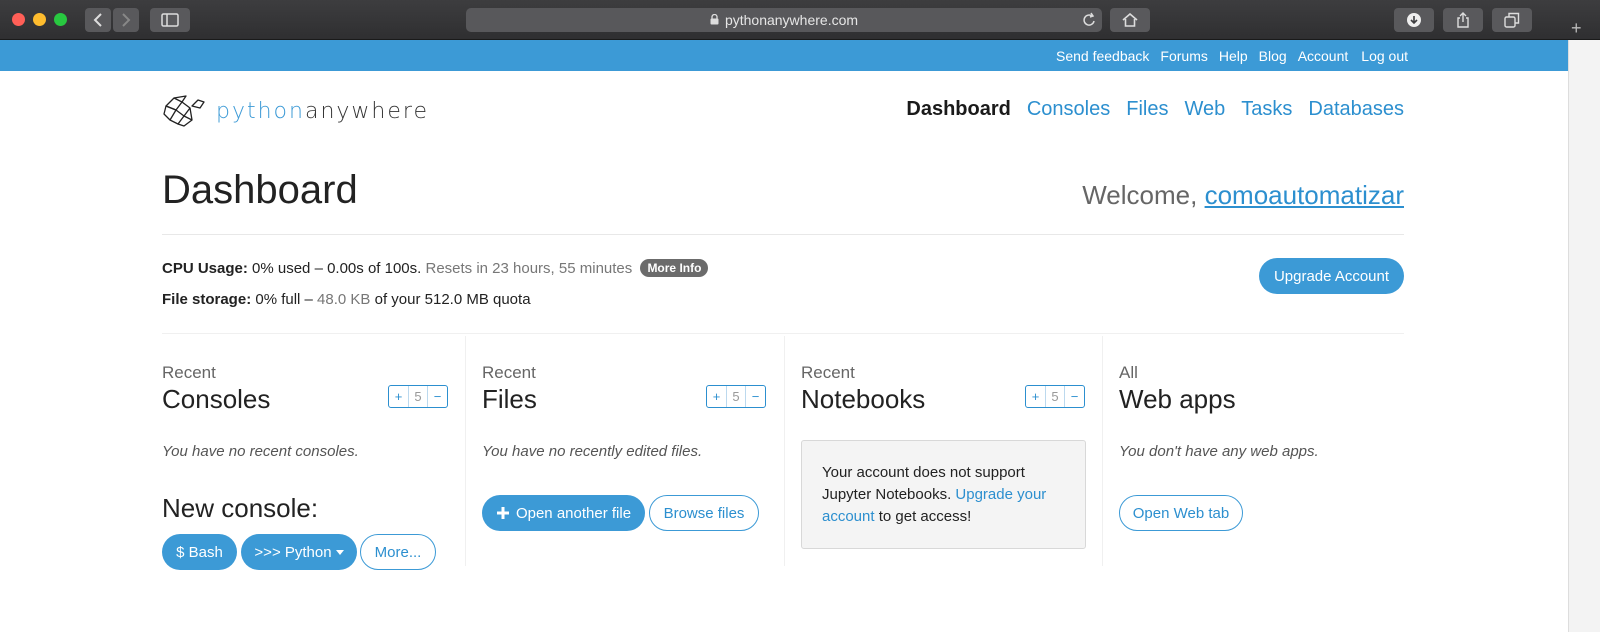 The height and width of the screenshot is (632, 1600). What do you see at coordinates (1068, 109) in the screenshot?
I see `nav-consoles: Consoles` at bounding box center [1068, 109].